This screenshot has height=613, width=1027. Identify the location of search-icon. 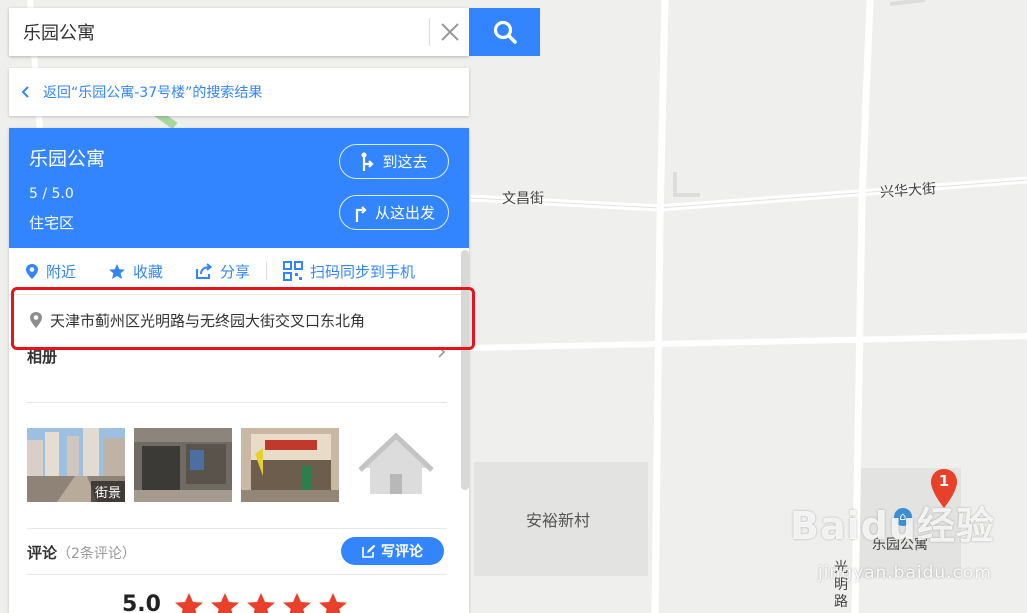
(505, 32).